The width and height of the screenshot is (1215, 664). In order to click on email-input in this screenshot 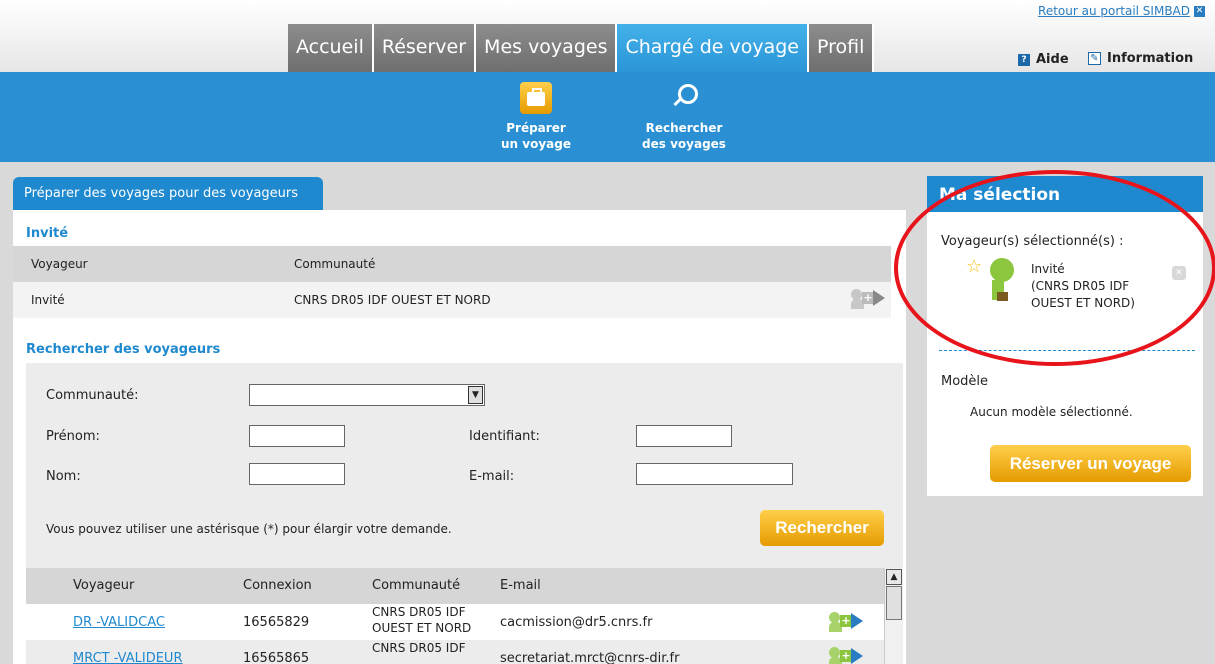, I will do `click(714, 474)`.